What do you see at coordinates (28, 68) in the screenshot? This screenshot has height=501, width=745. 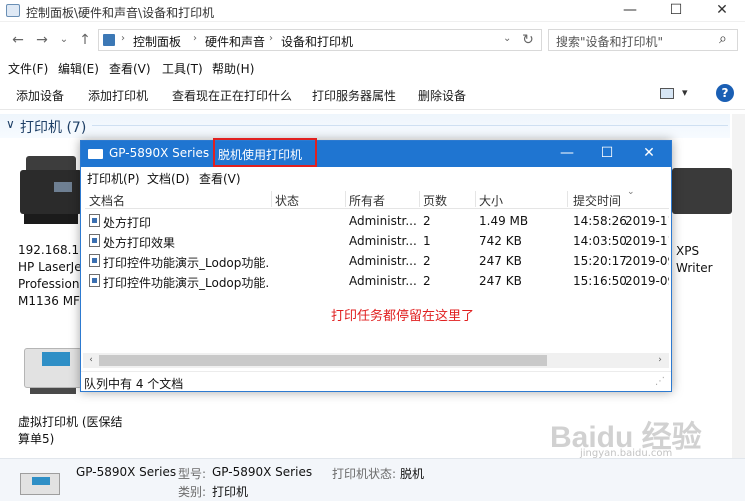 I see `menu-file: 文件(F)` at bounding box center [28, 68].